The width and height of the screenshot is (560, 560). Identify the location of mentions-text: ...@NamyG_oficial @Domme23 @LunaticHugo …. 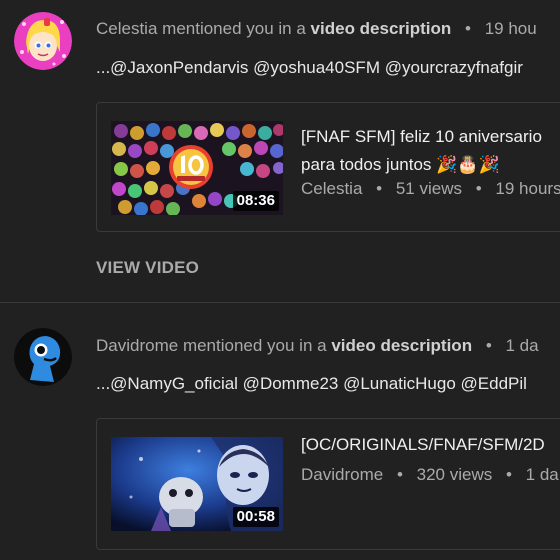
(311, 383).